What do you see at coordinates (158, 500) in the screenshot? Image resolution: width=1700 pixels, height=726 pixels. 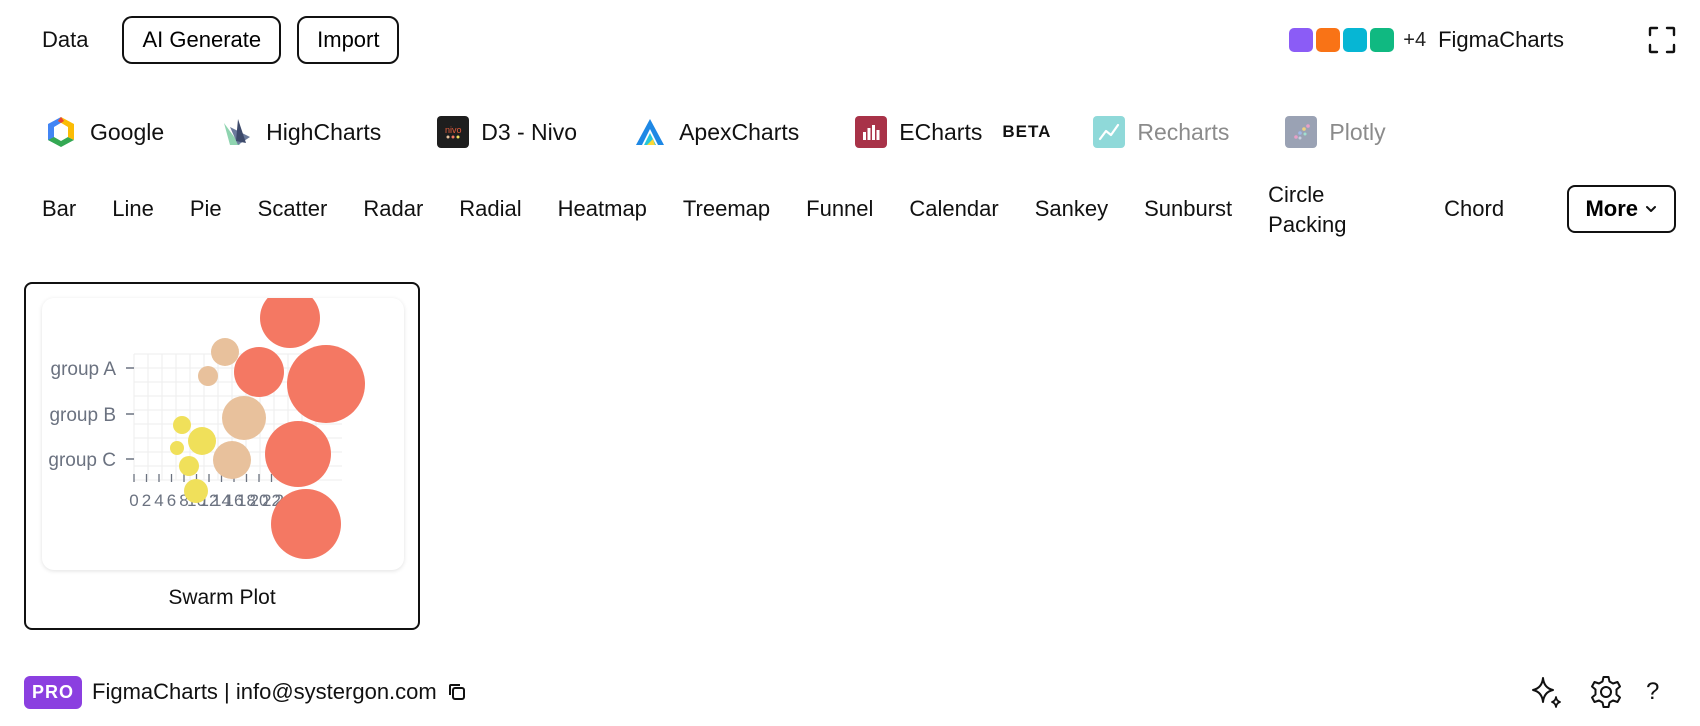 I see `x-tick-label: 4` at bounding box center [158, 500].